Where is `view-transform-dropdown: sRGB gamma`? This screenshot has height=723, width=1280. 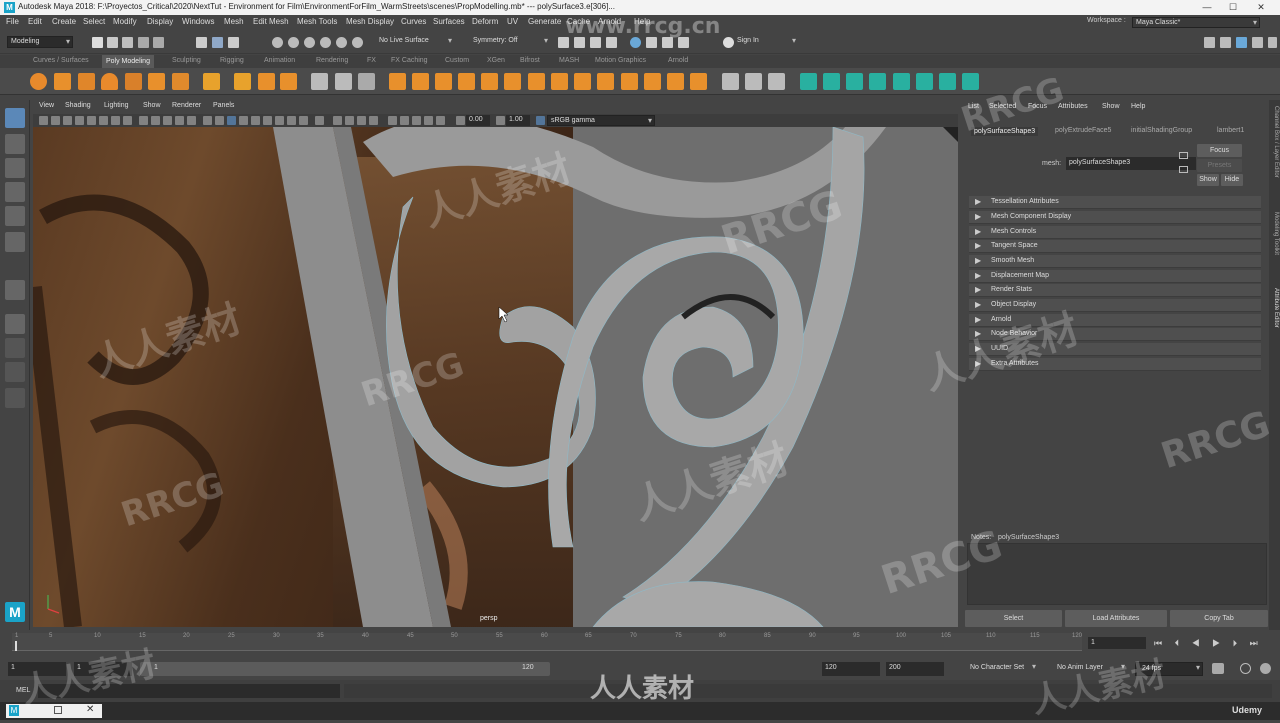
view-transform-dropdown: sRGB gamma is located at coordinates (601, 120).